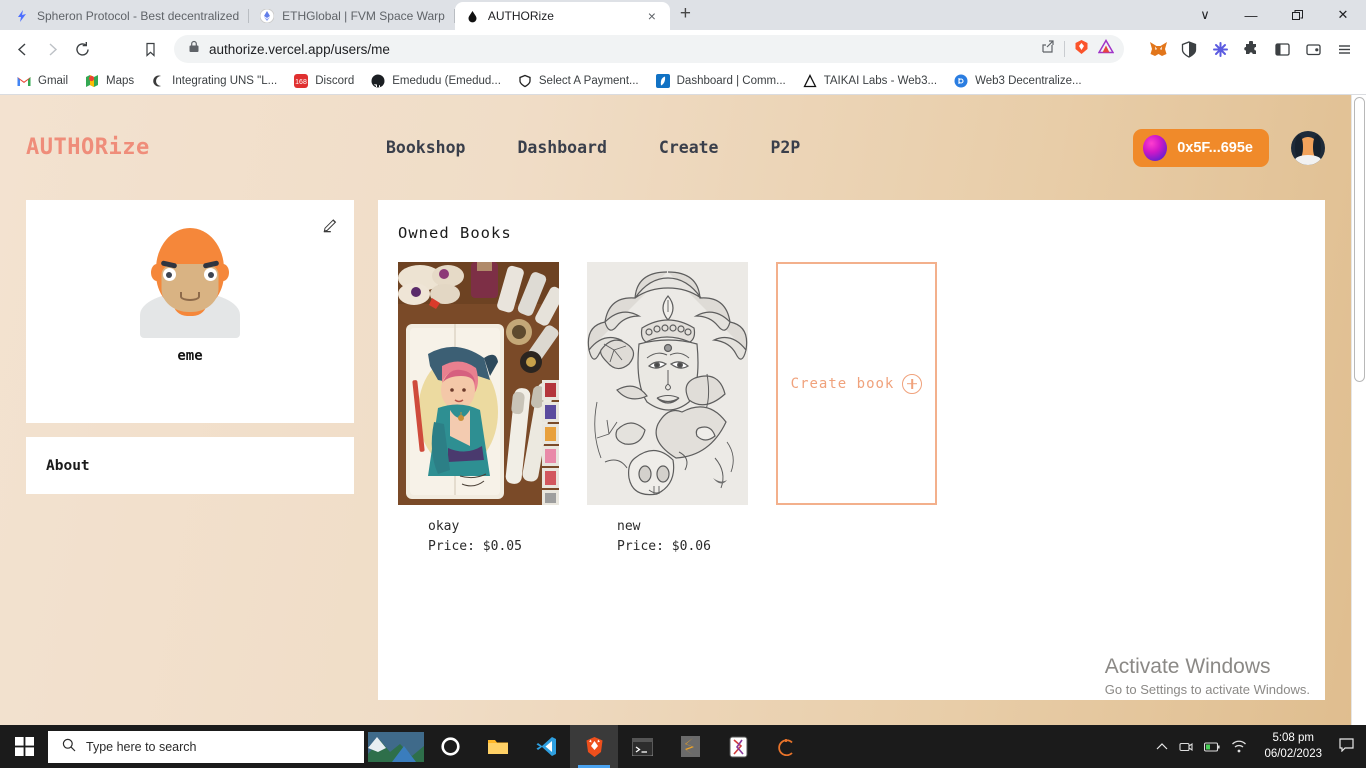 The width and height of the screenshot is (1366, 768). I want to click on nav-item-bookshop: Bookshop, so click(425, 147).